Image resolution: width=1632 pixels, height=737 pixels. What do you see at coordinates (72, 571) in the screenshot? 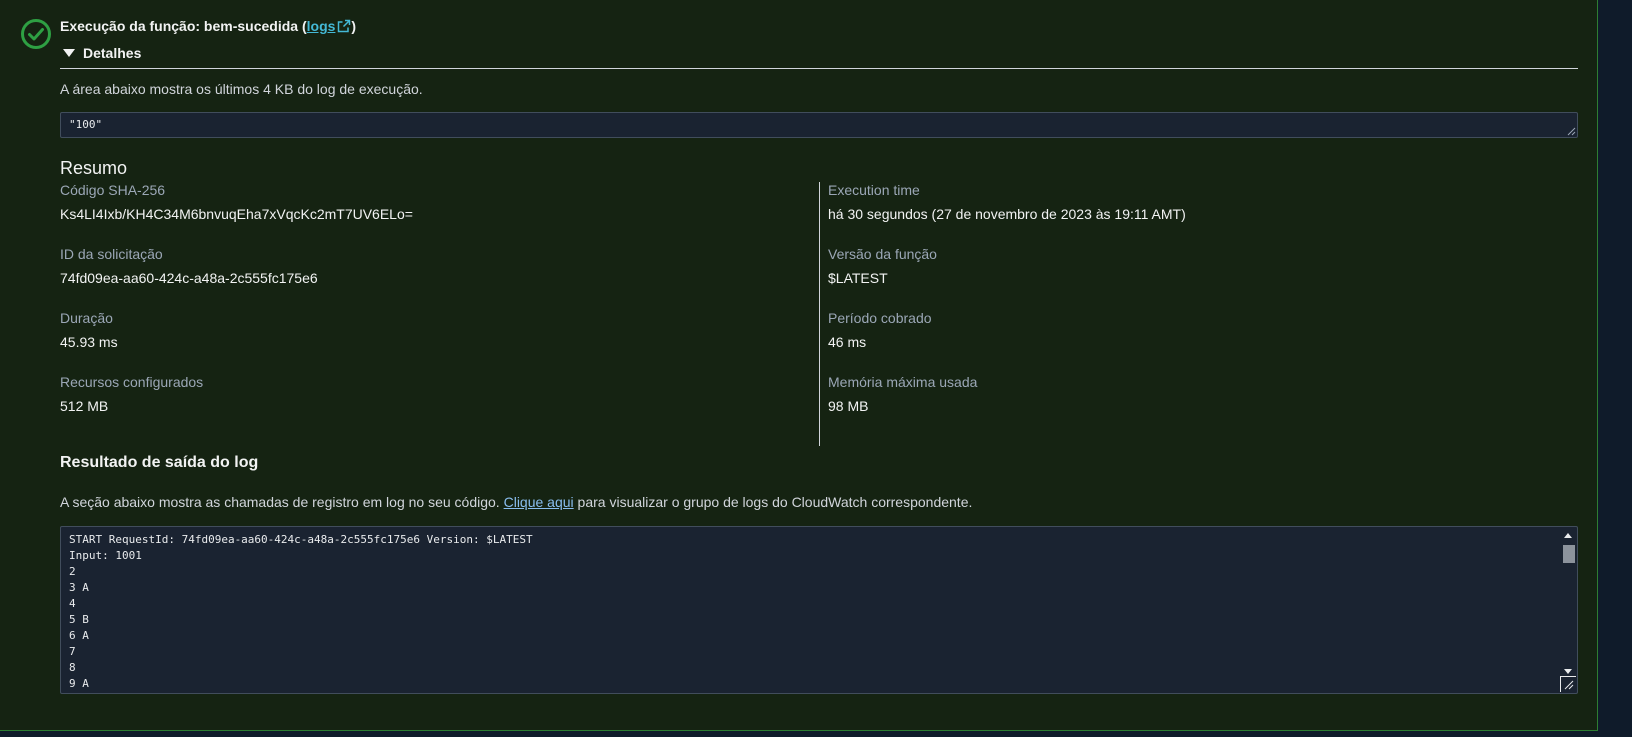
I see `log-line: 2` at bounding box center [72, 571].